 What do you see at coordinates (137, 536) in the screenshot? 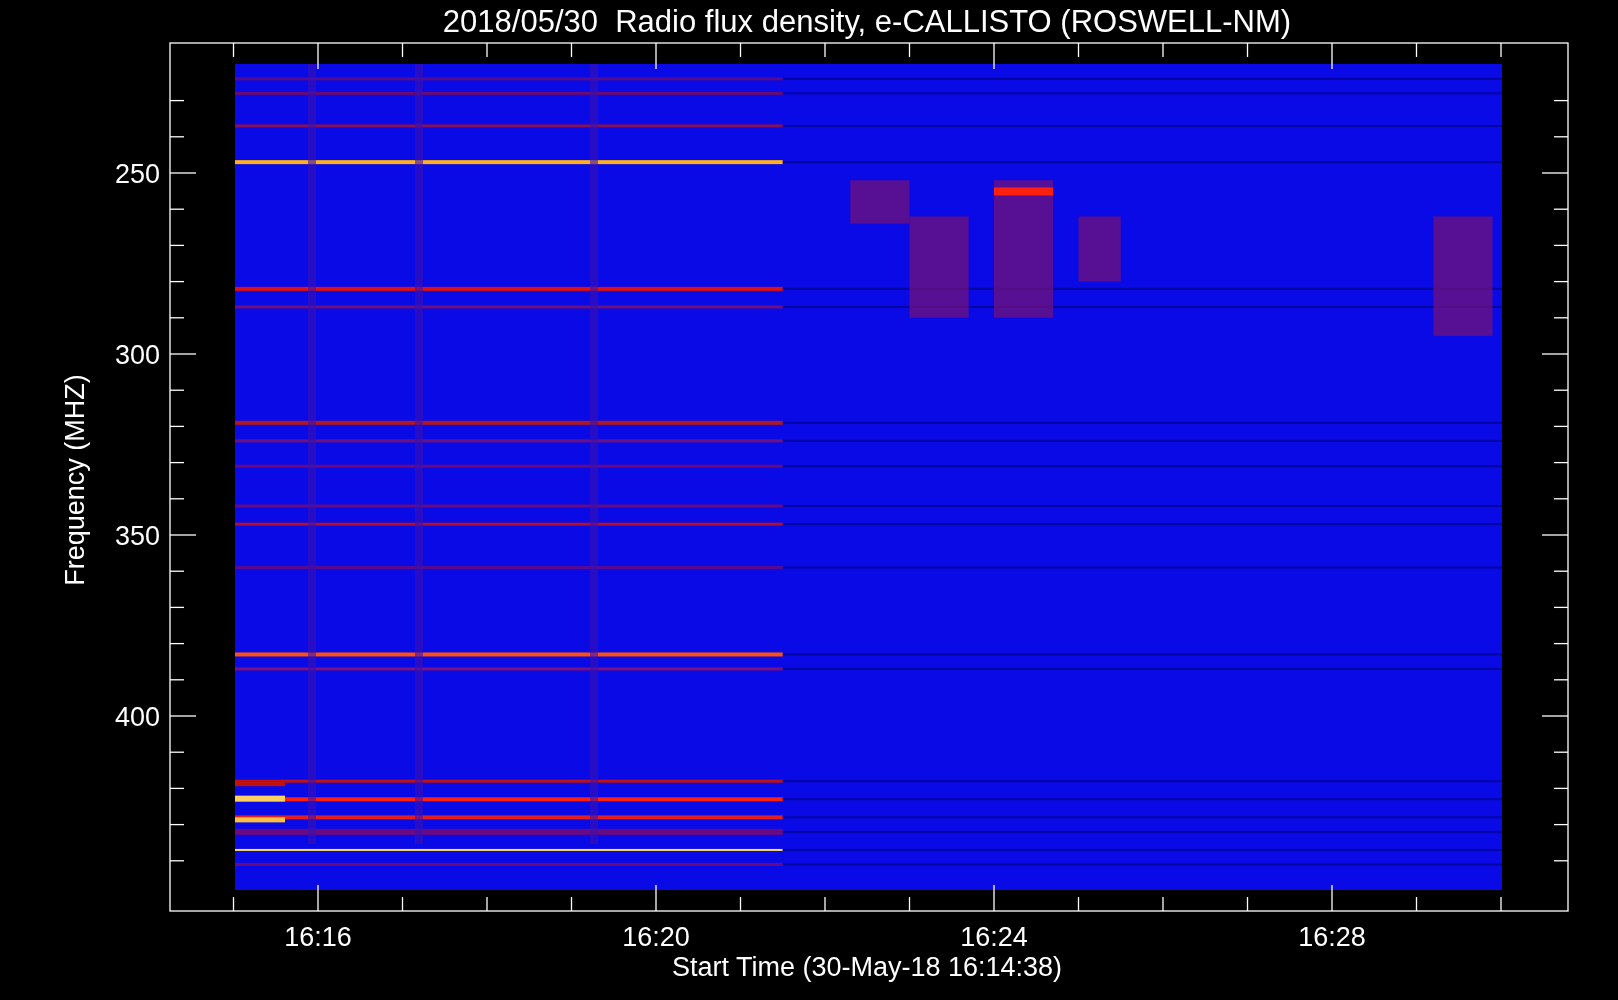
I see `y-tick-label: 350` at bounding box center [137, 536].